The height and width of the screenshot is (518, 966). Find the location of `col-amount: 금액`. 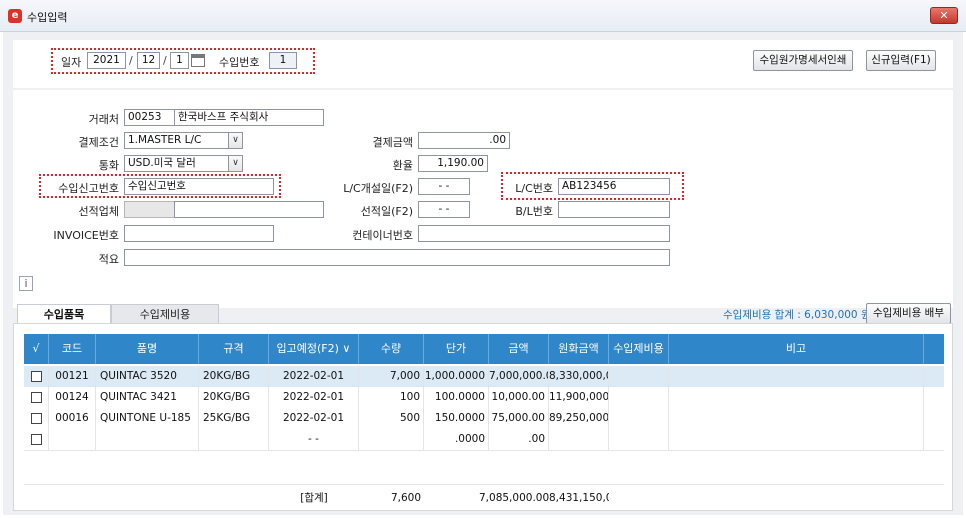

col-amount: 금액 is located at coordinates (519, 349).